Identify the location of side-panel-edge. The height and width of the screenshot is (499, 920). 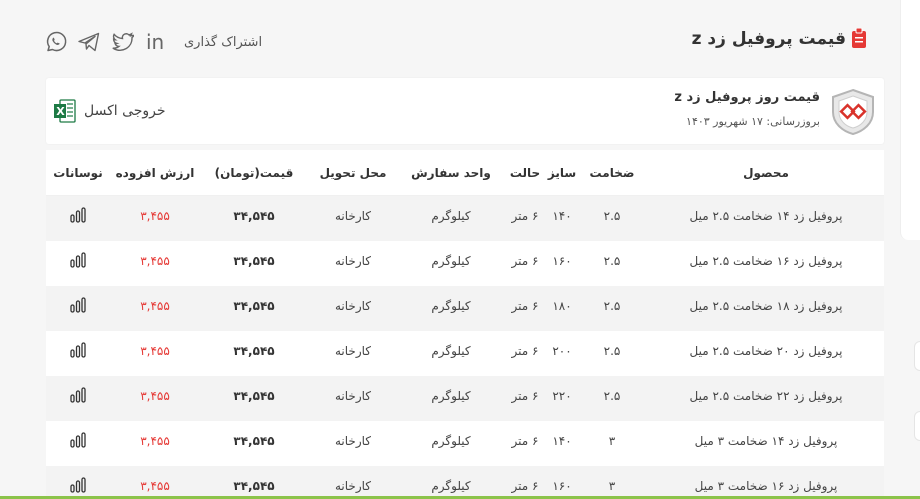
(910, 120).